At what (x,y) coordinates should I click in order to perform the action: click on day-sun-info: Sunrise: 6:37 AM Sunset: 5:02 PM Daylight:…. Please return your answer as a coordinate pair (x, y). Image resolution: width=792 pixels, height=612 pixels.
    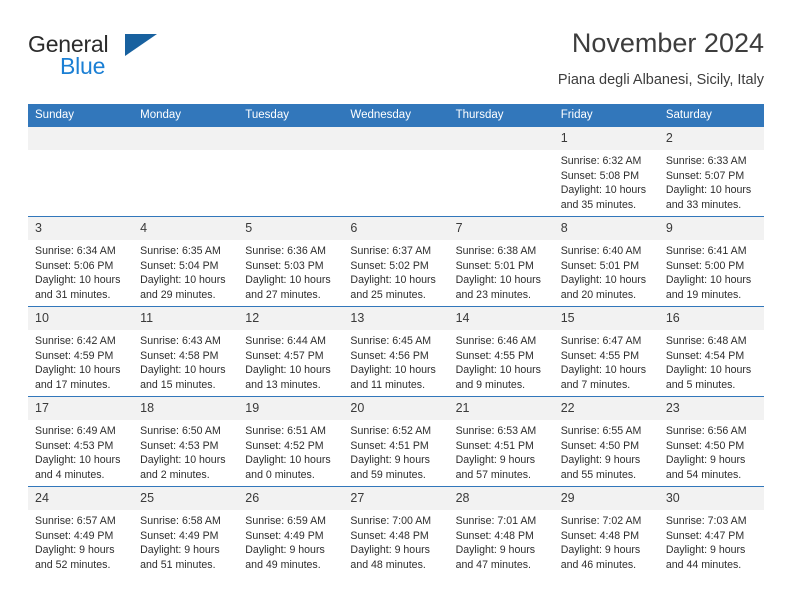
    Looking at the image, I should click on (395, 271).